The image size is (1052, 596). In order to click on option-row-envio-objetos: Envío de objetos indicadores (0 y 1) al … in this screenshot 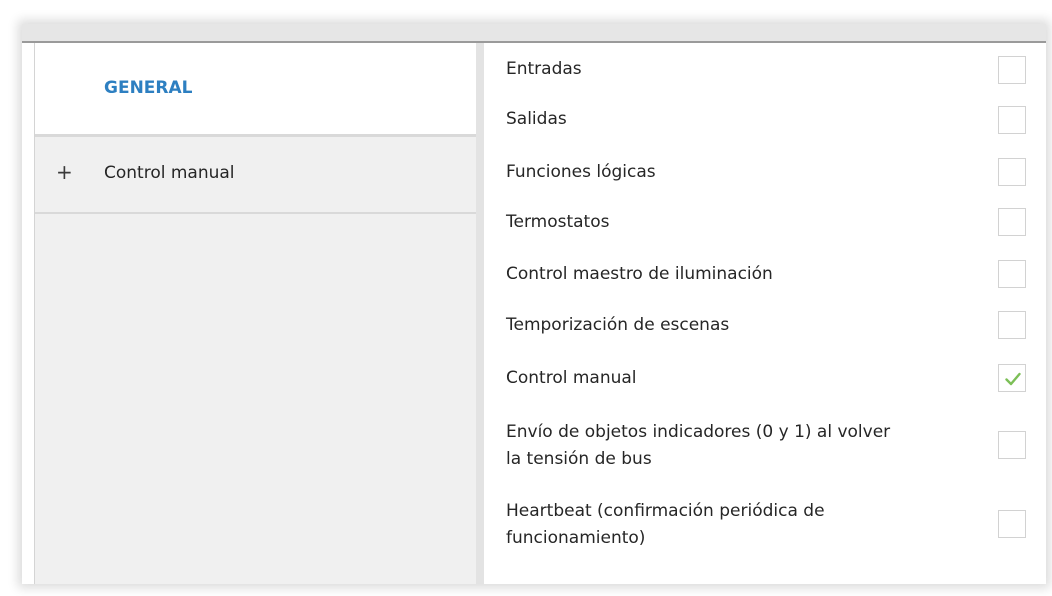, I will do `click(776, 447)`.